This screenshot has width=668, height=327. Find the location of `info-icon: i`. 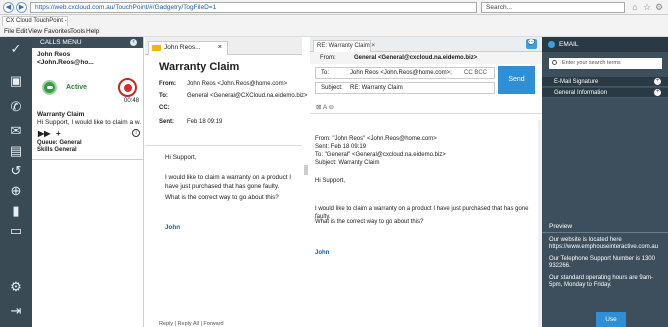

info-icon: i is located at coordinates (136, 133).